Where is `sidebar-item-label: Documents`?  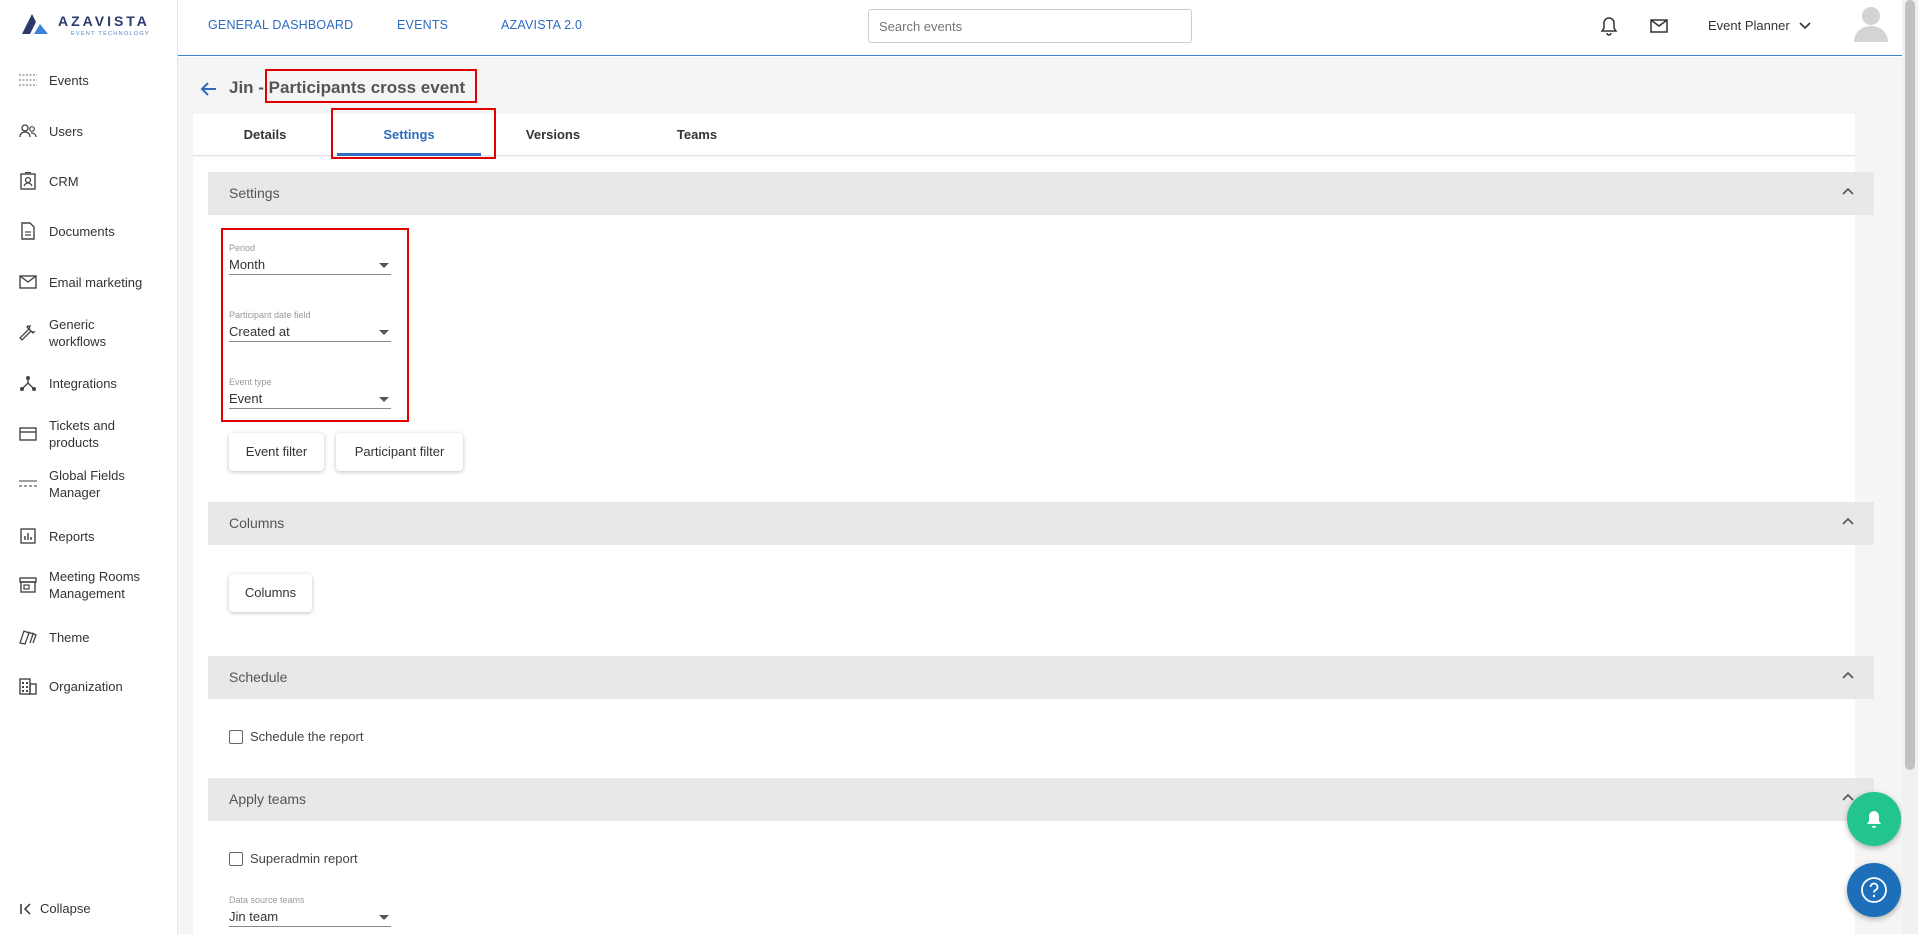
sidebar-item-label: Documents is located at coordinates (82, 231).